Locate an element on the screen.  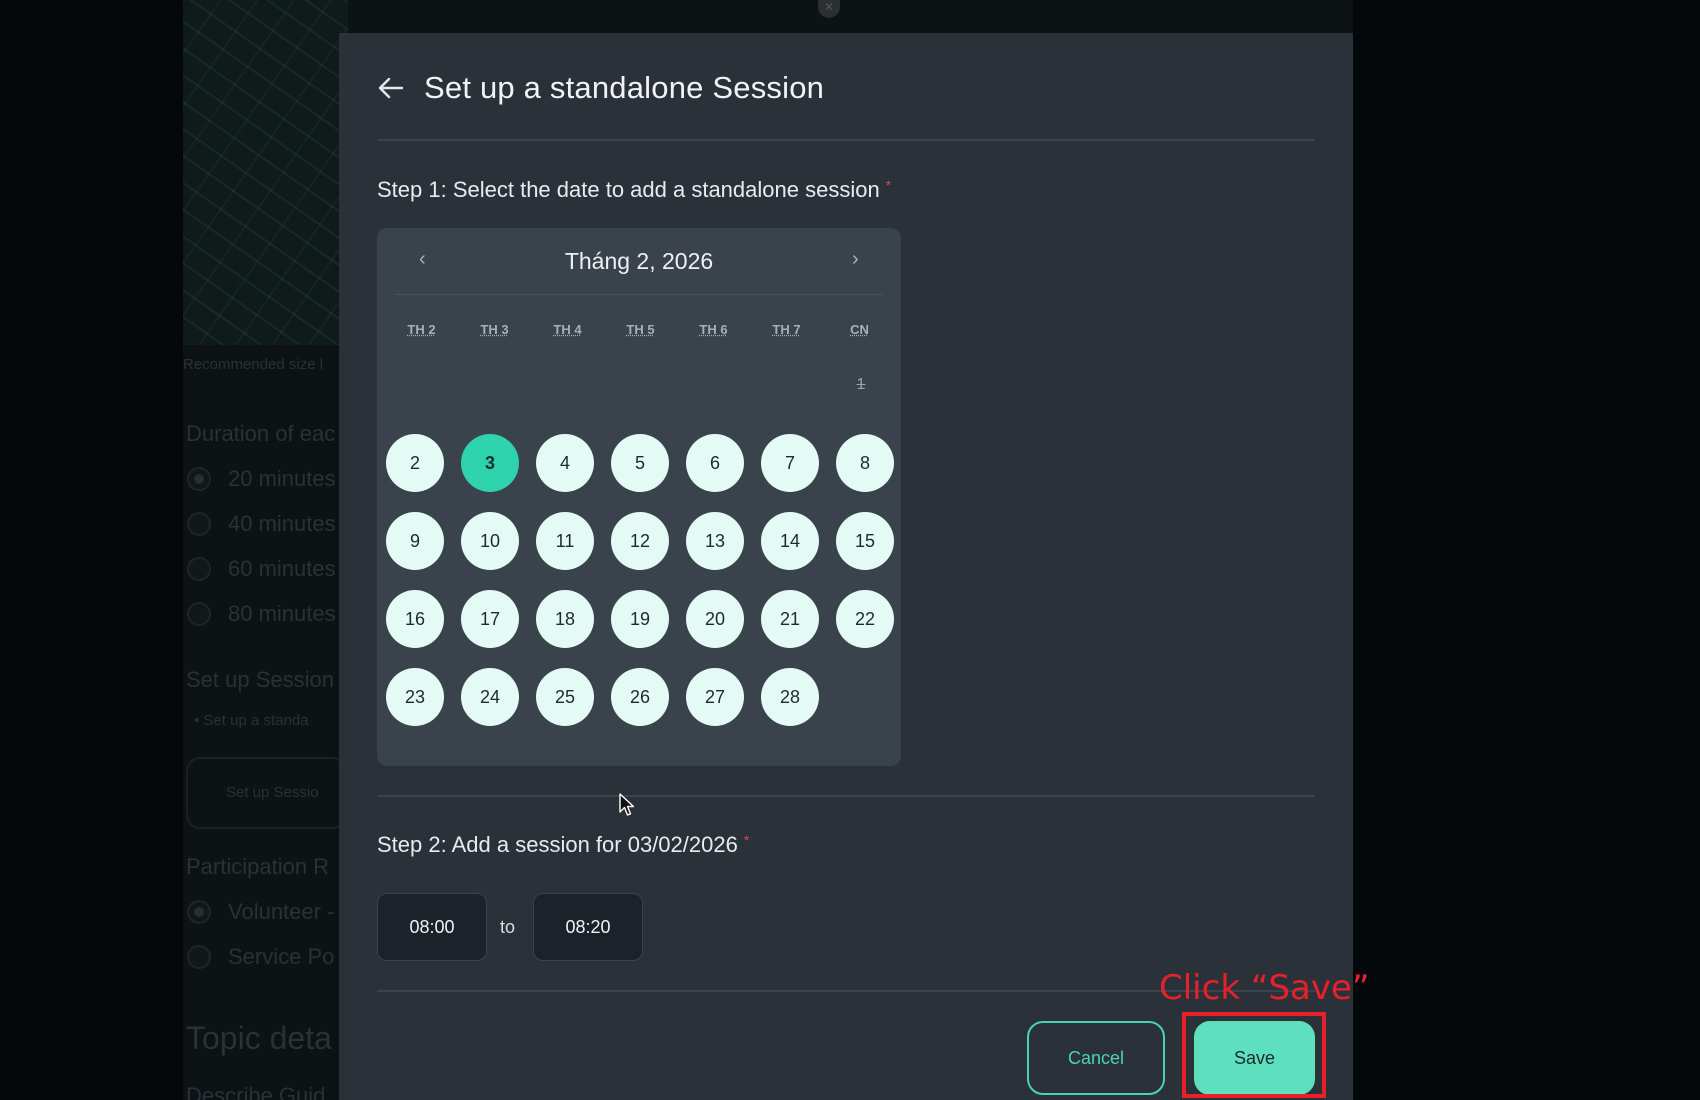
calendar-day: 25 is located at coordinates (565, 697).